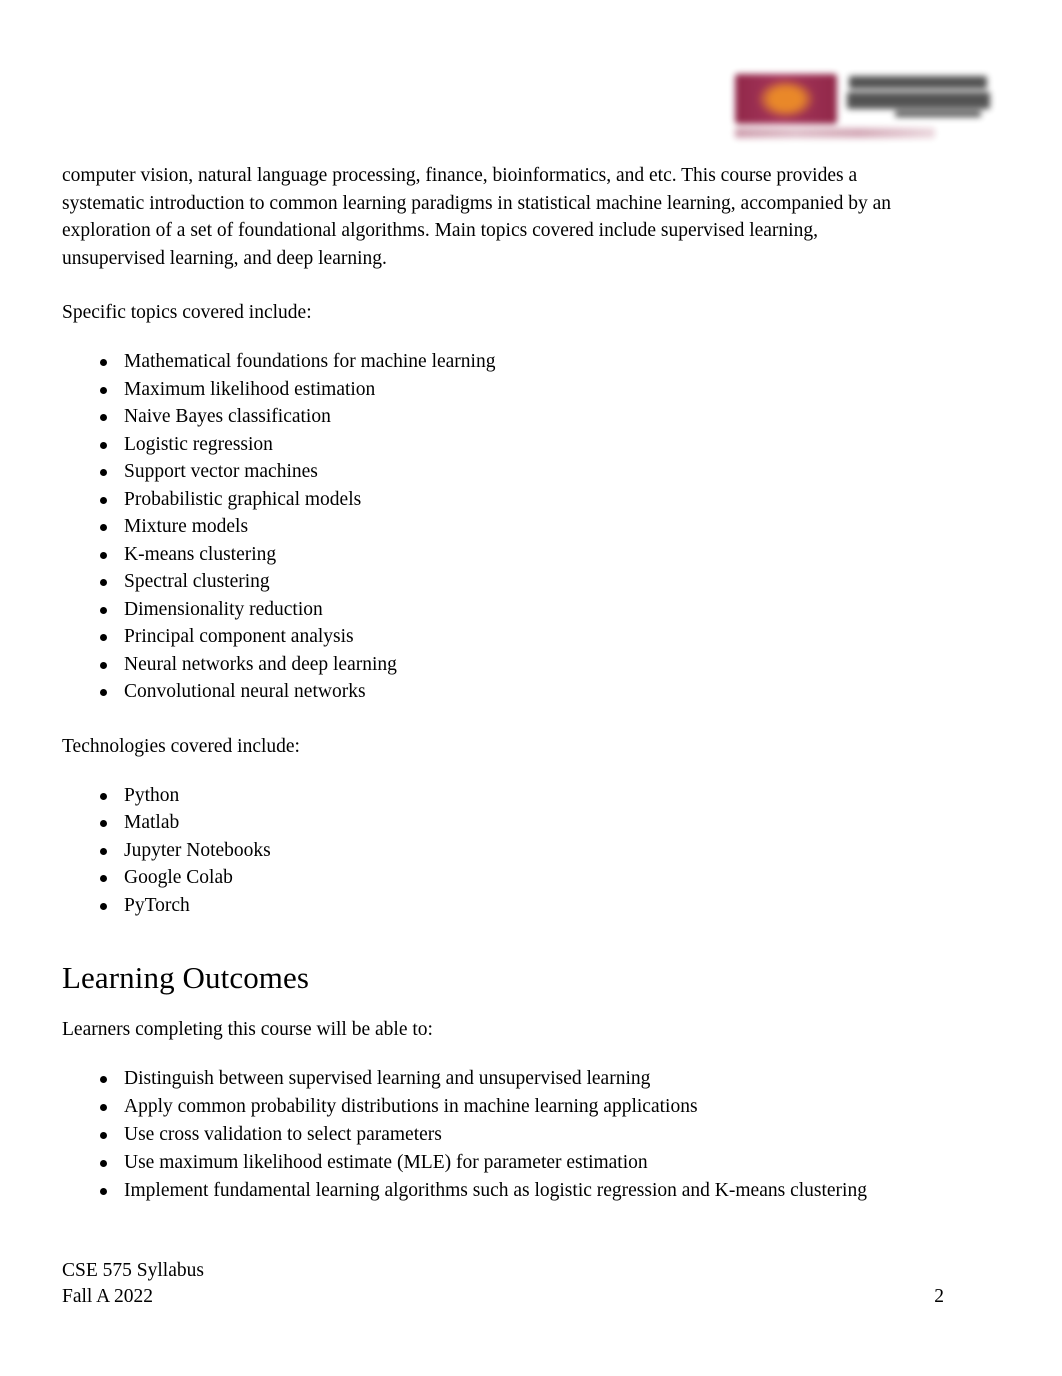 Image resolution: width=1062 pixels, height=1376 pixels. Describe the element at coordinates (250, 389) in the screenshot. I see `list-item-label: Maximum likelihood estimation` at that location.